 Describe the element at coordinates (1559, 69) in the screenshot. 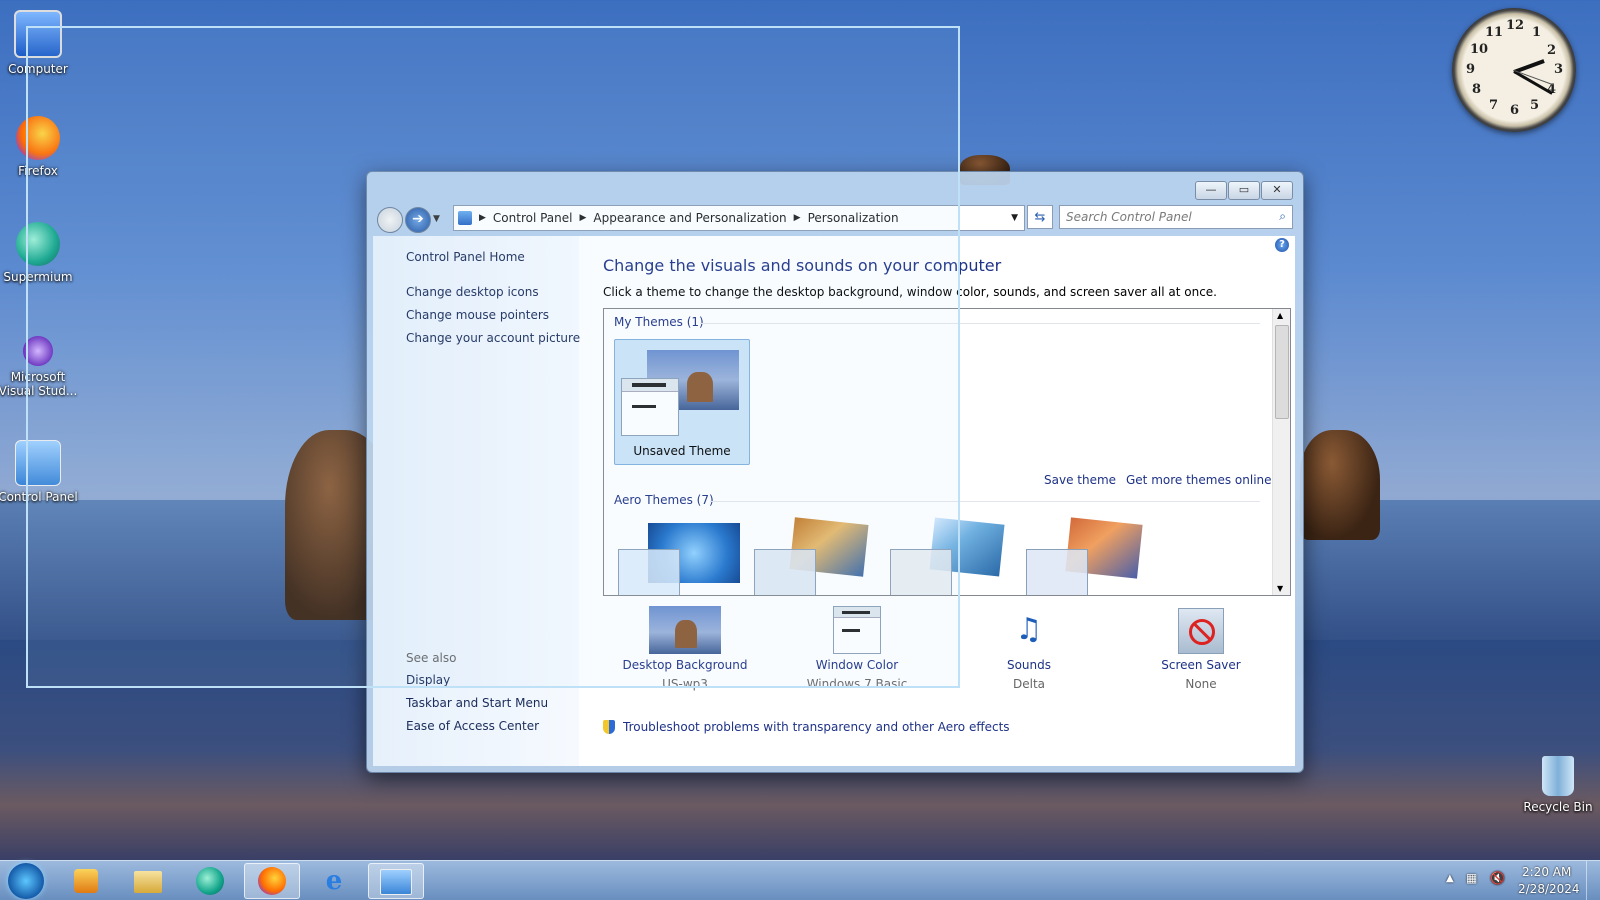

I see `clock-number: 3` at that location.